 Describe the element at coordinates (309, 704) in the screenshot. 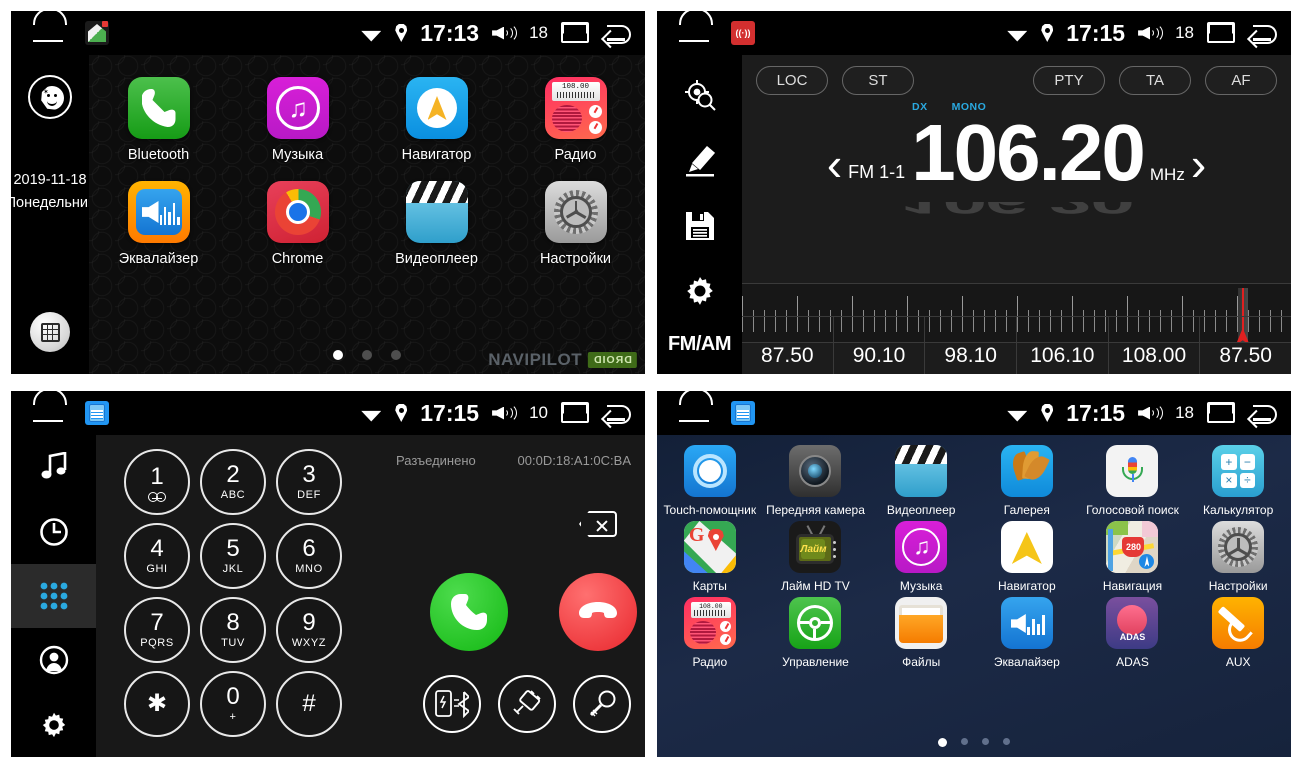

I see `key-hash: #` at that location.